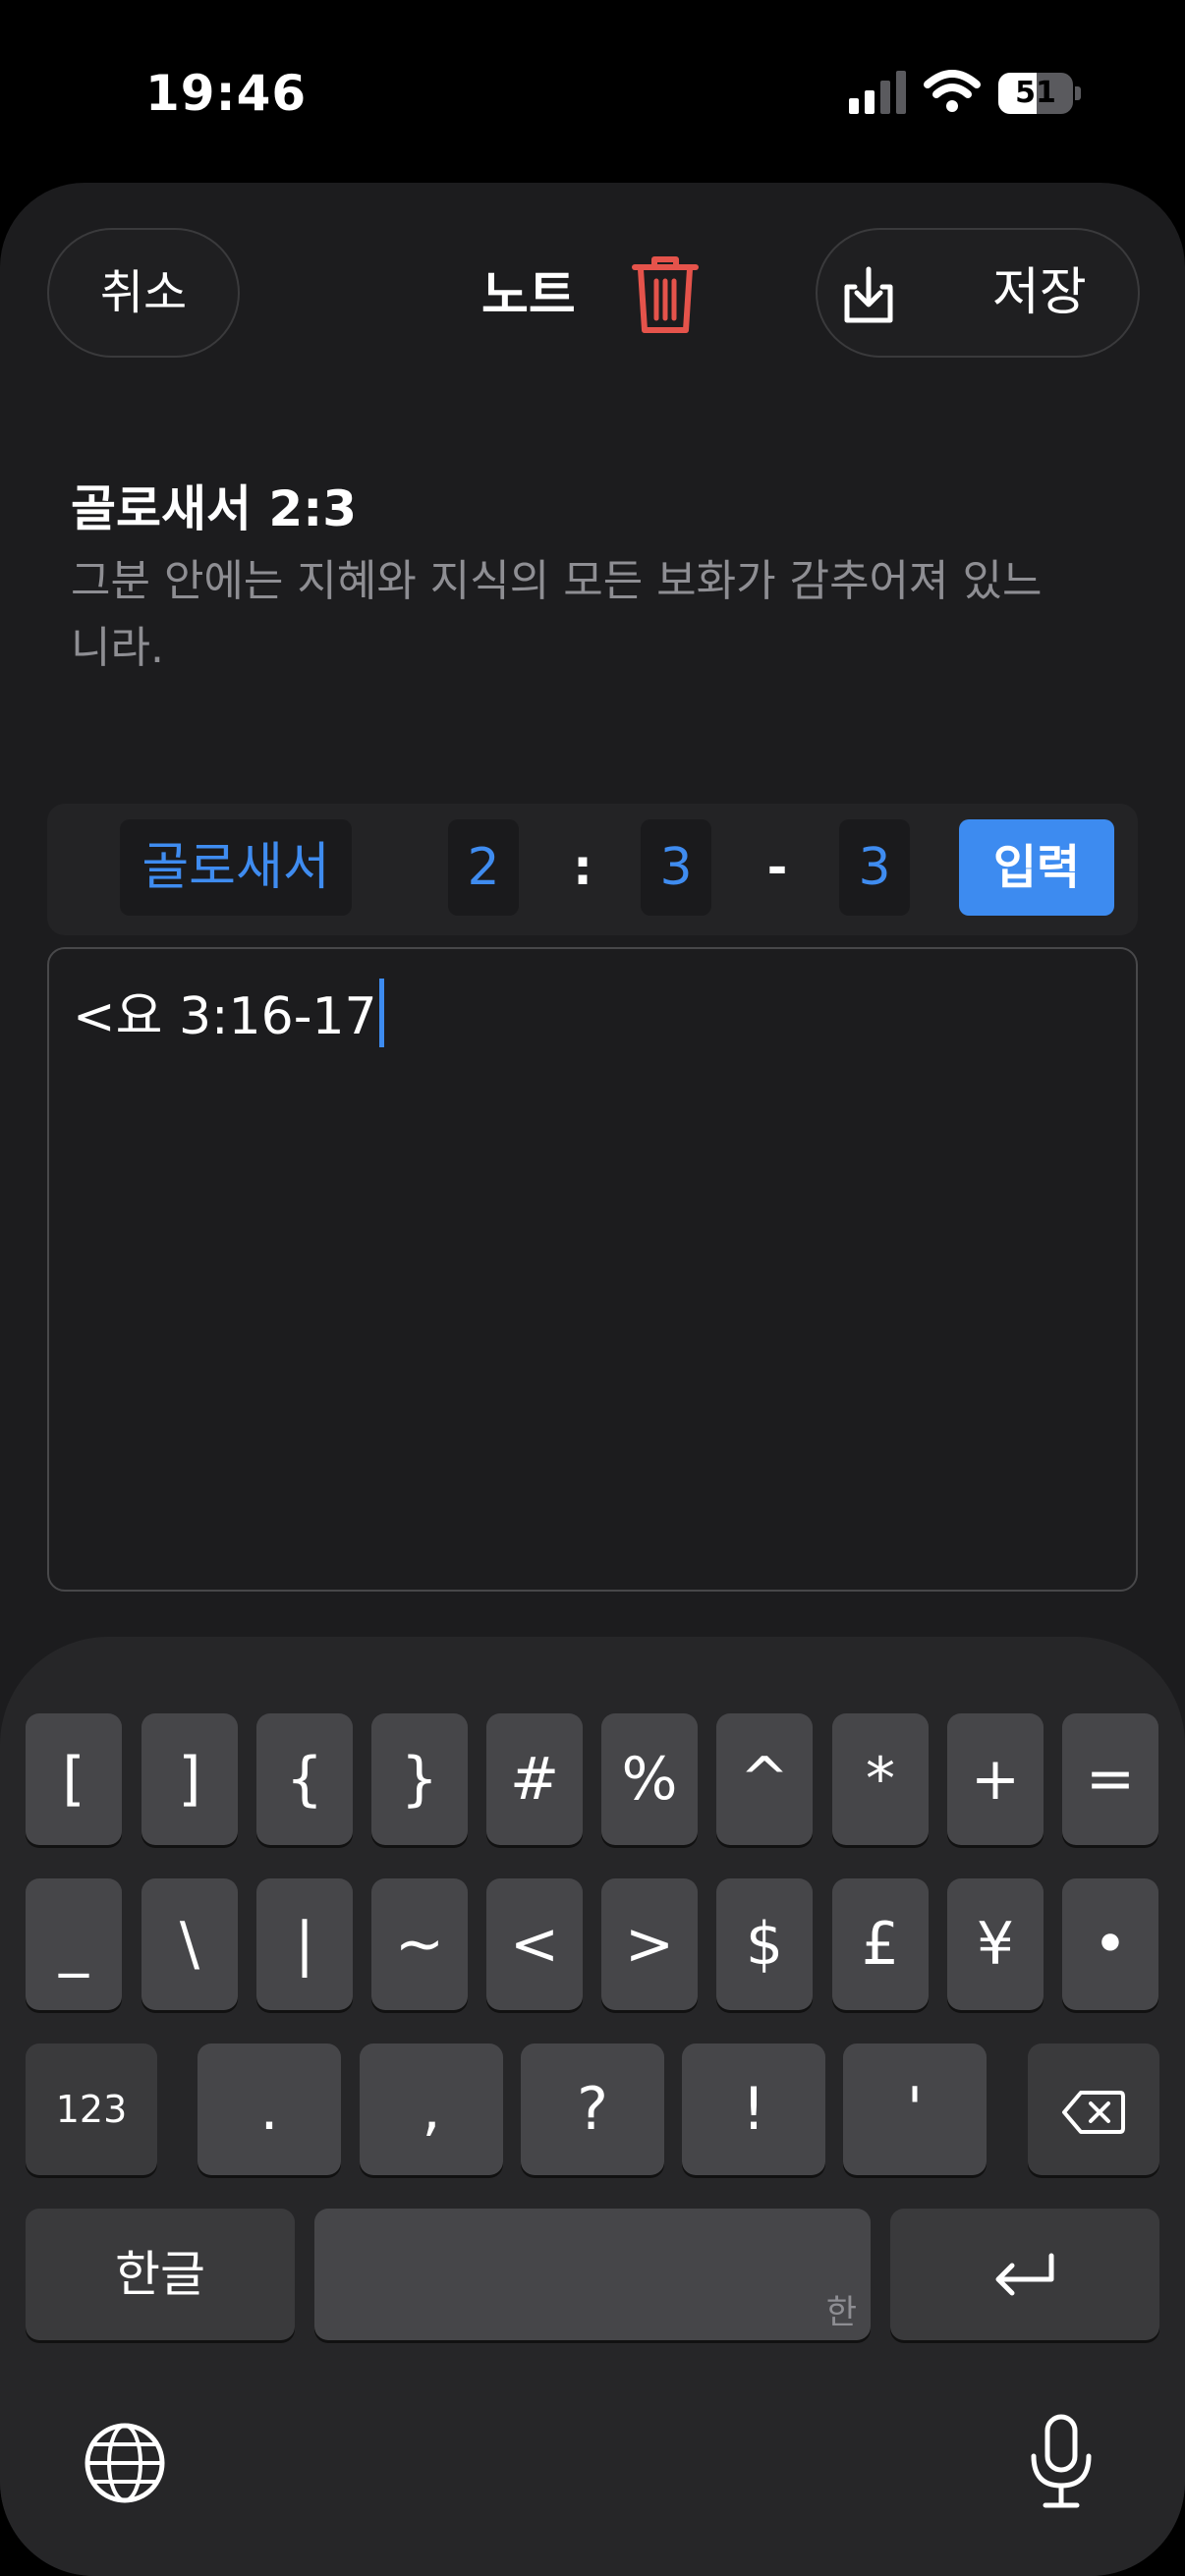 This screenshot has width=1185, height=2576. Describe the element at coordinates (305, 1944) in the screenshot. I see `key-pipe: |` at that location.